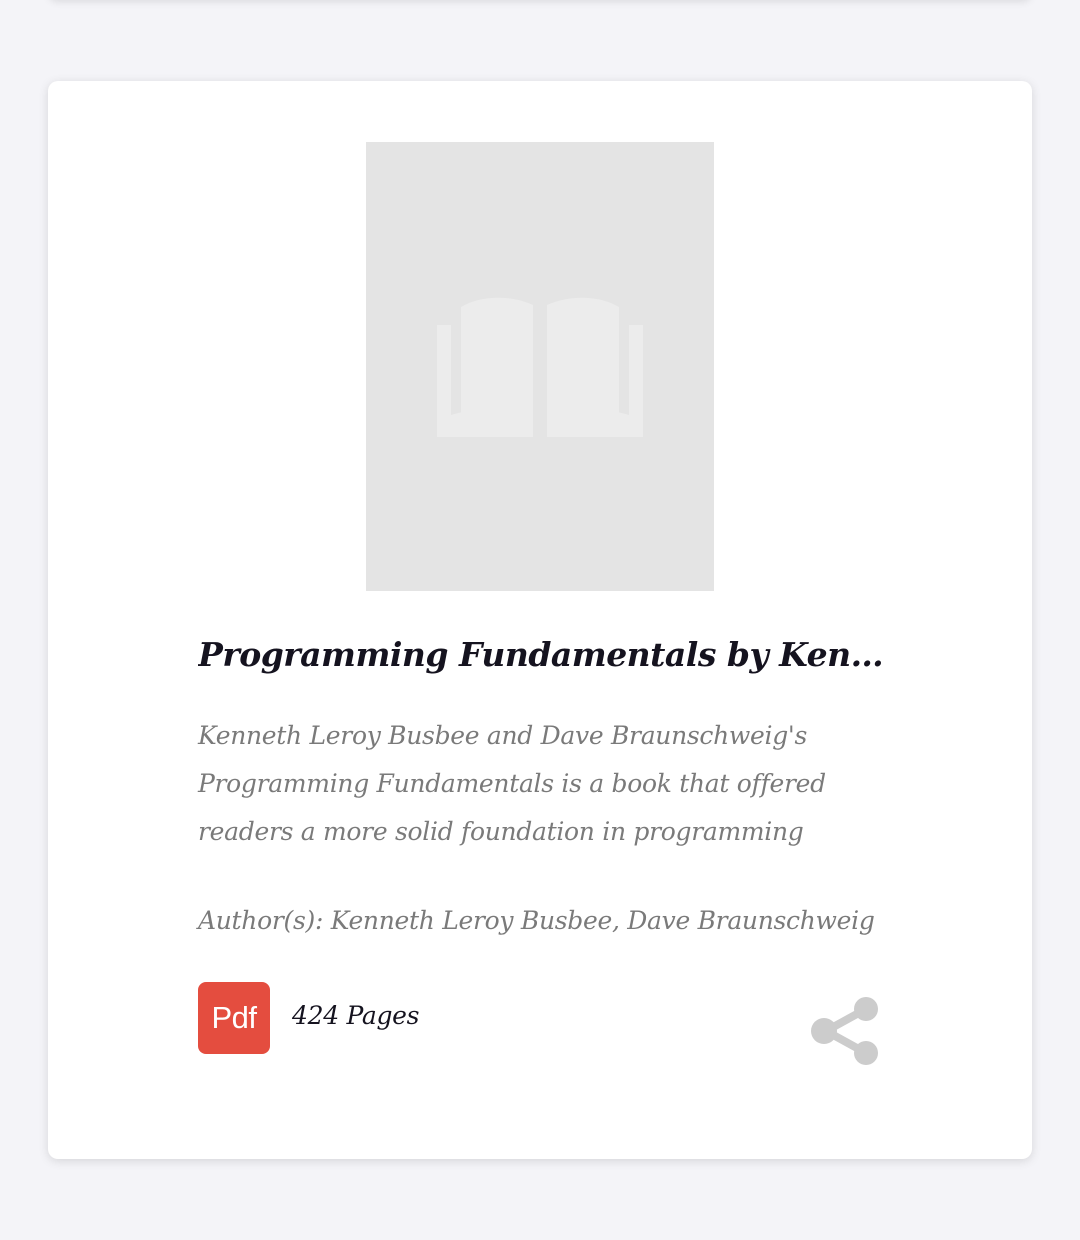  What do you see at coordinates (234, 1018) in the screenshot?
I see `pdf-format-badge: Pdf` at bounding box center [234, 1018].